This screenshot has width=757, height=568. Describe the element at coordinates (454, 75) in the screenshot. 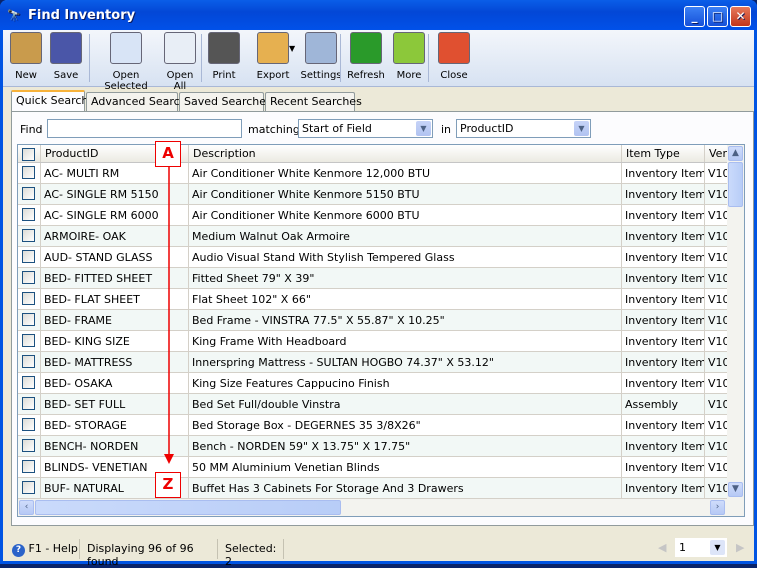

I see `toolbar-label: Close` at that location.